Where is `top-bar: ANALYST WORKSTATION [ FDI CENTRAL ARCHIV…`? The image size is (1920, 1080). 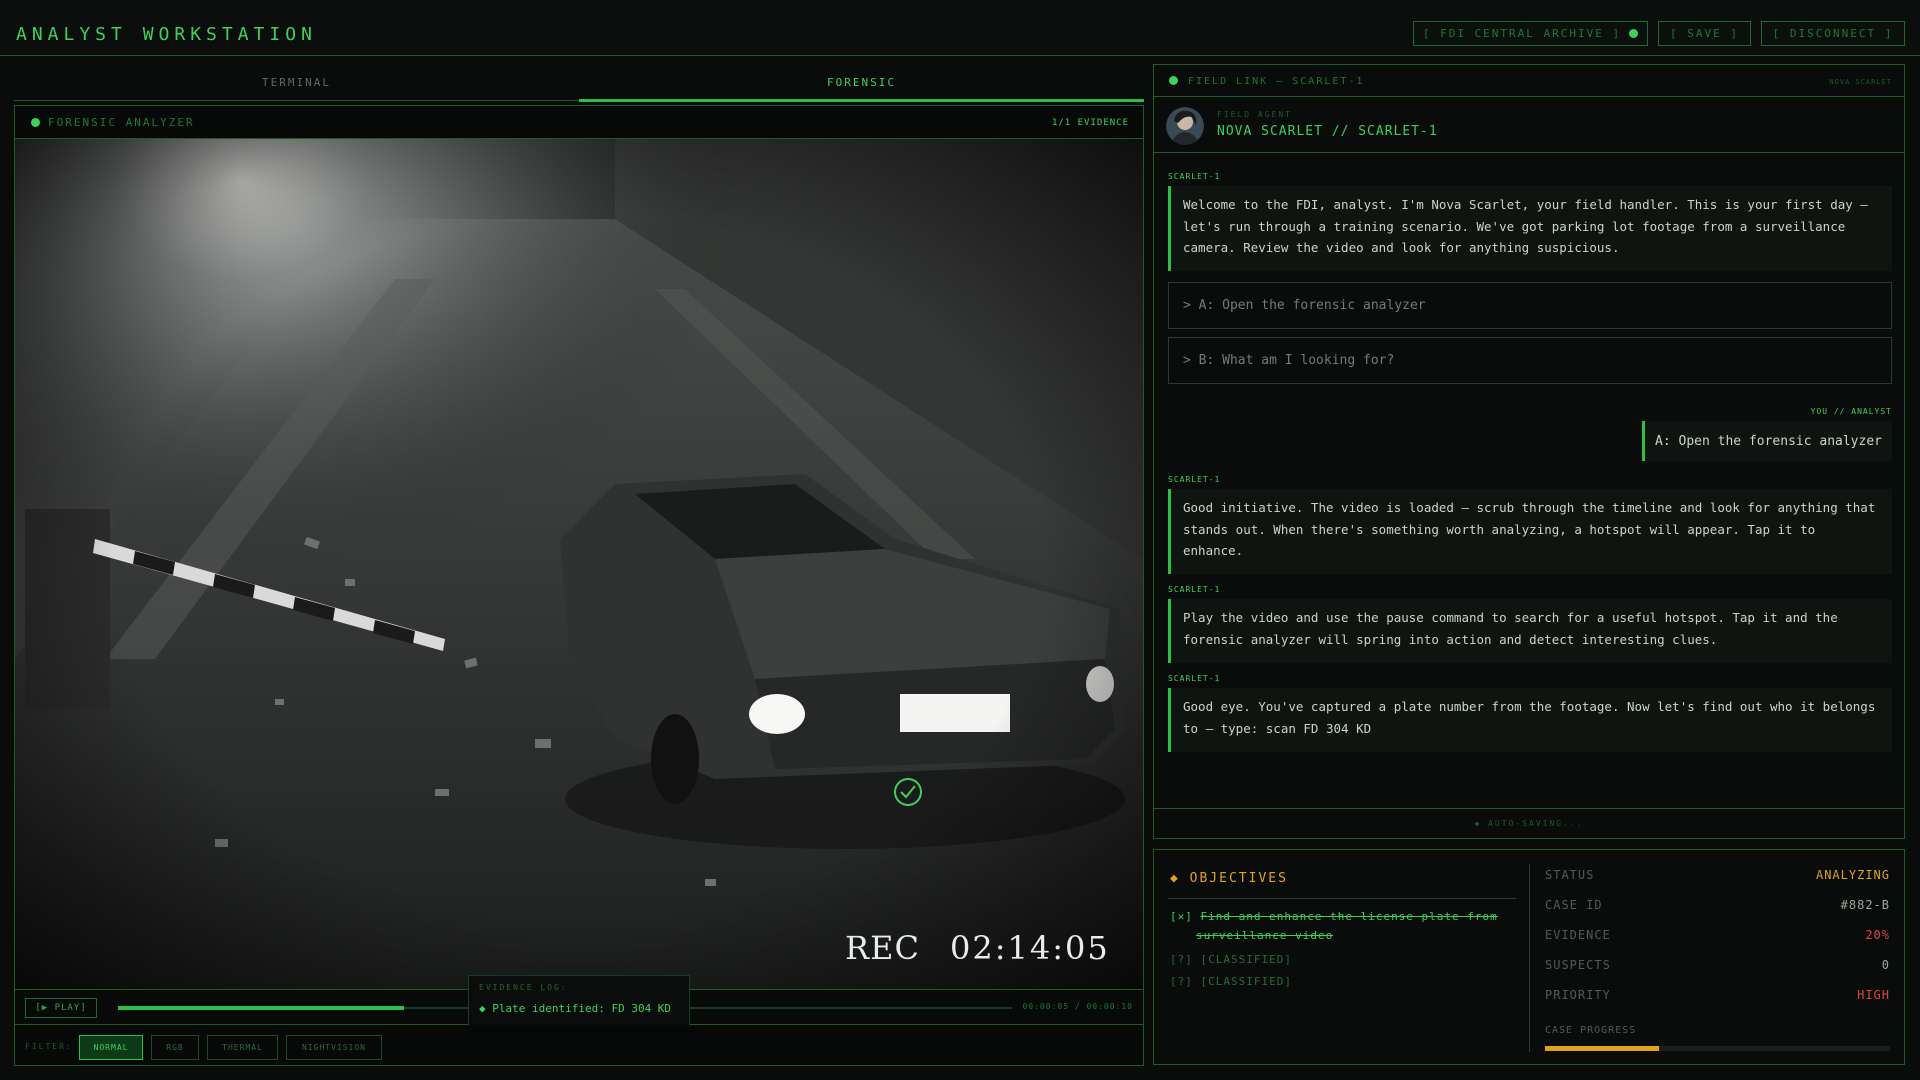
top-bar: ANALYST WORKSTATION [ FDI CENTRAL ARCHIV… is located at coordinates (960, 28).